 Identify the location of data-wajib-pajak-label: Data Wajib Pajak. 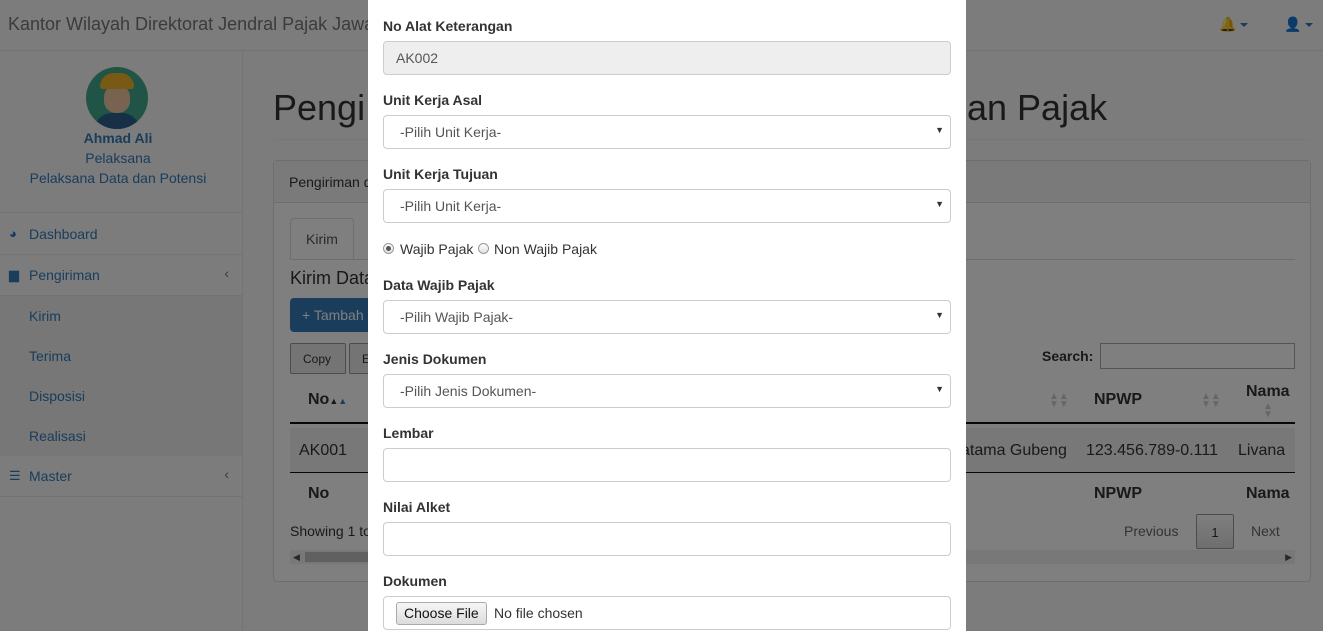
(439, 285).